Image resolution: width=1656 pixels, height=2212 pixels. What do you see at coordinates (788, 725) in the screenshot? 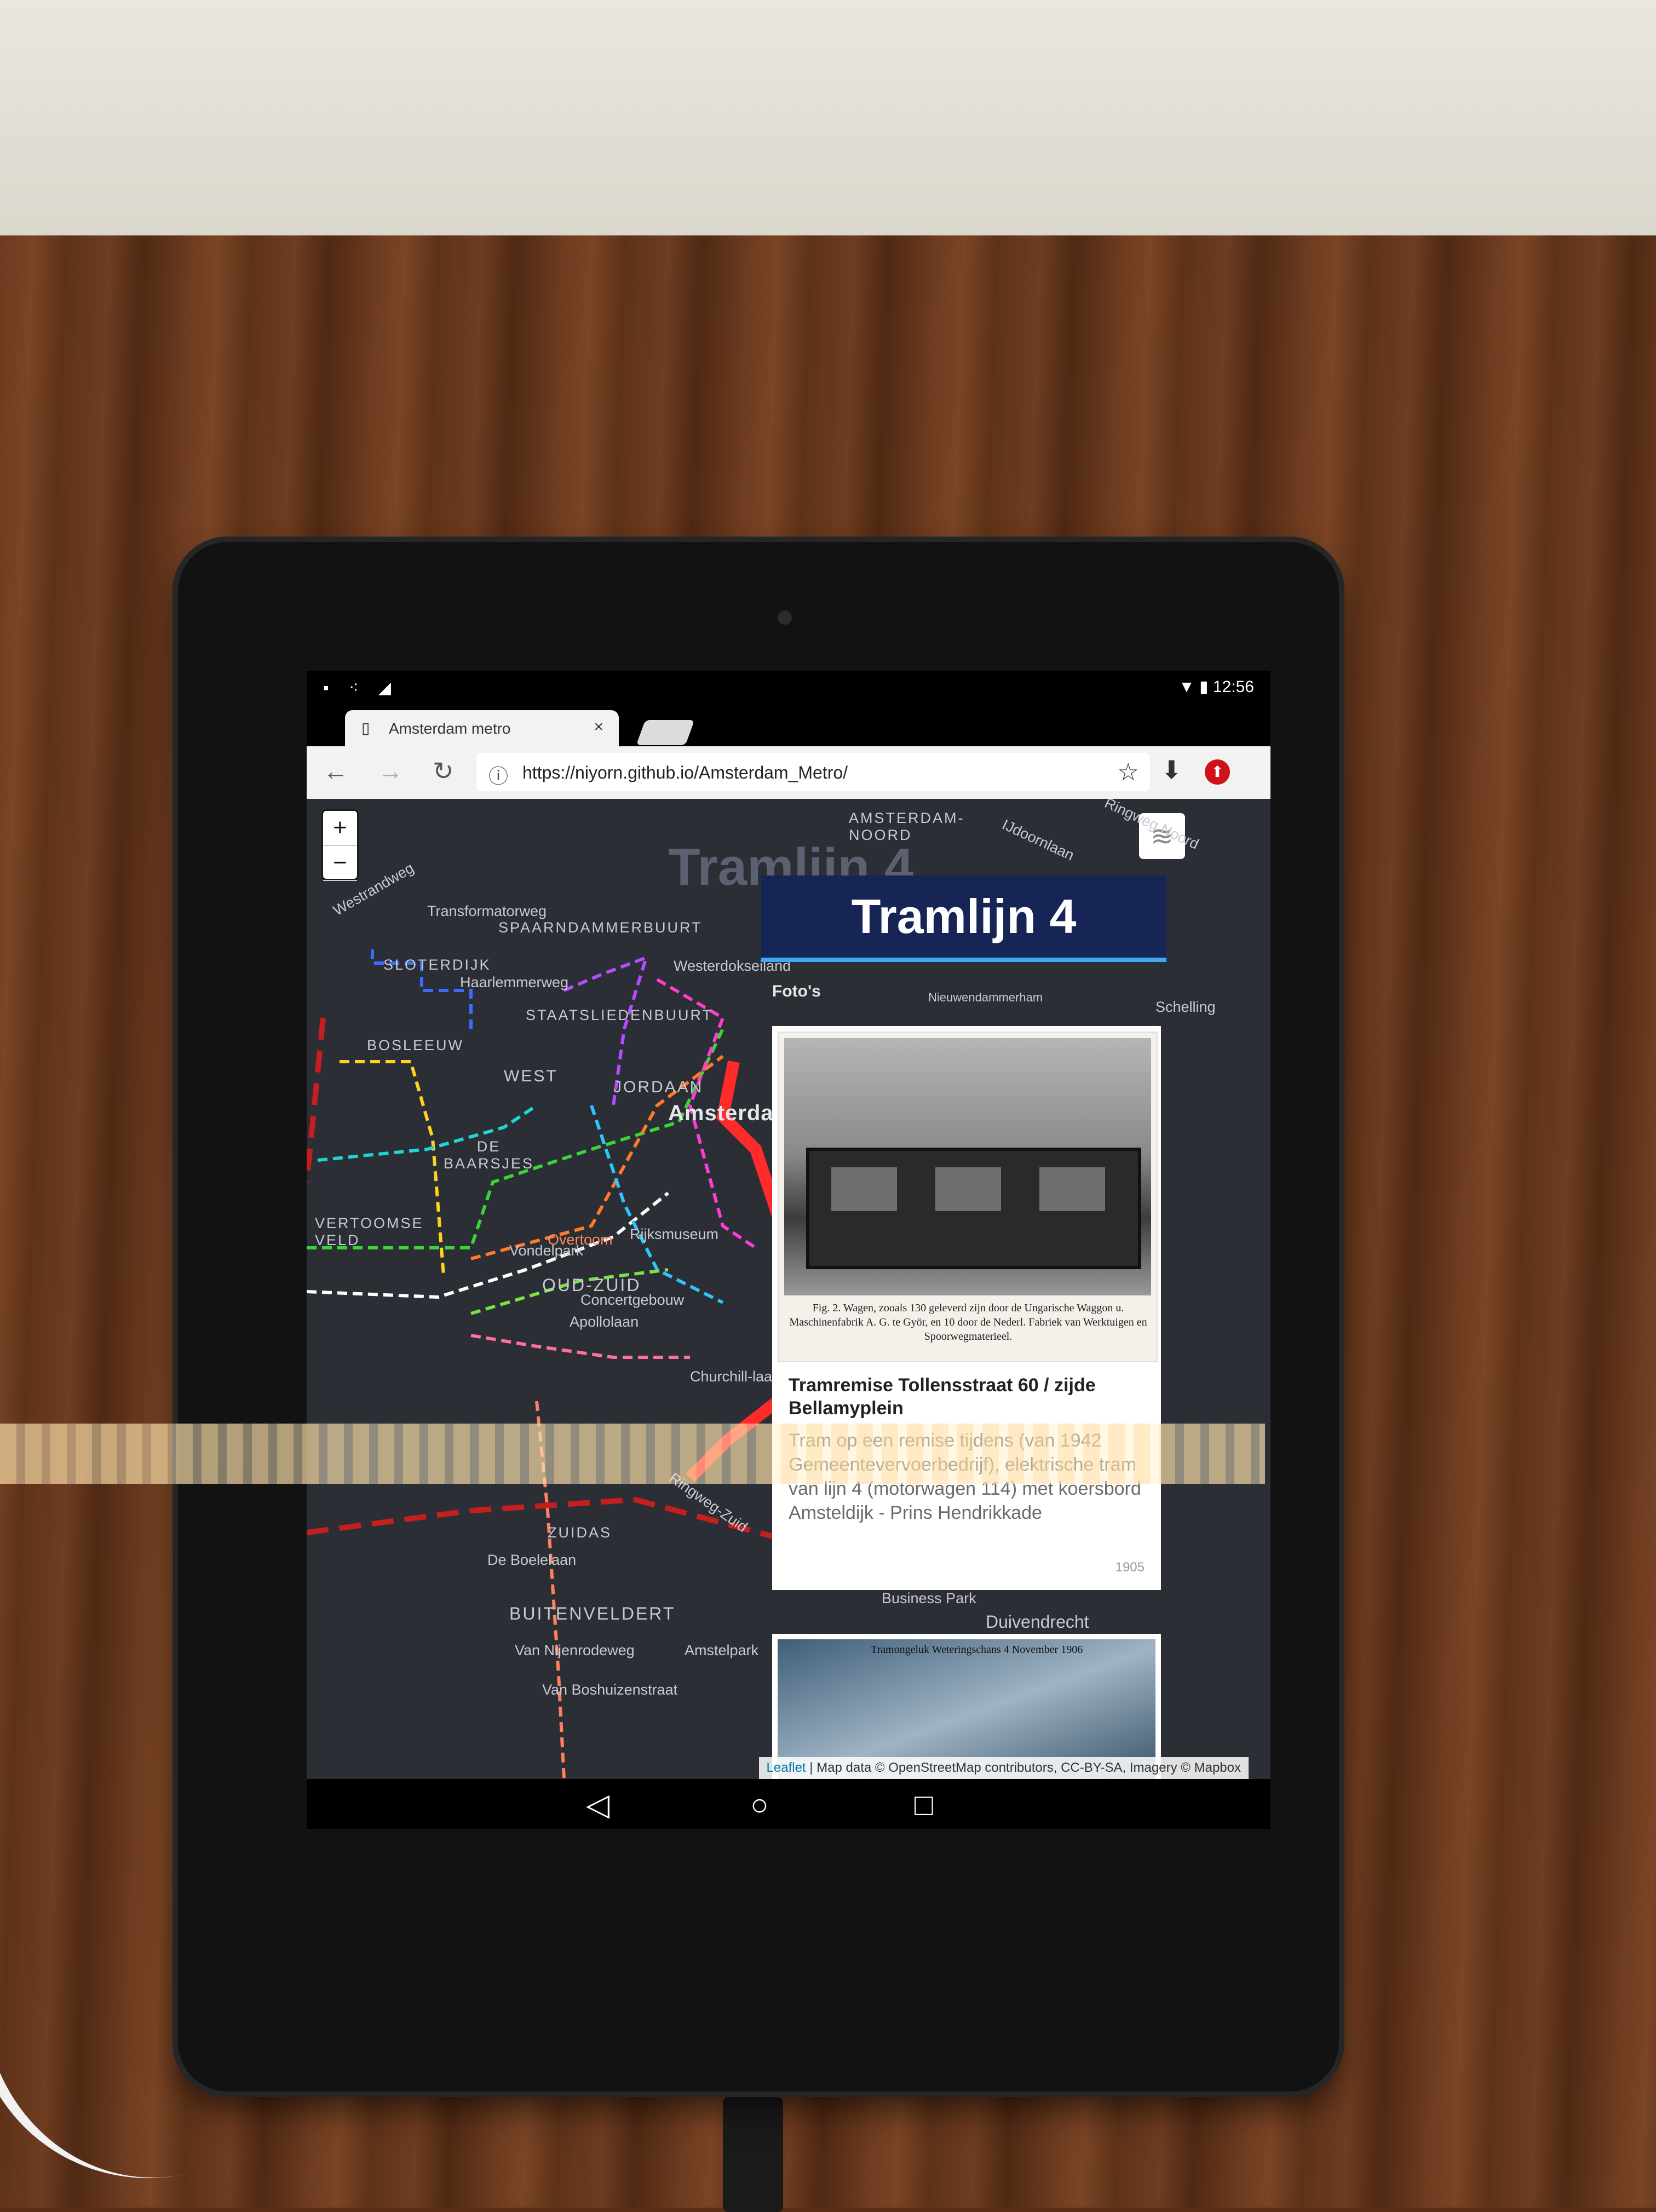
I see `tab-strip: ▯ Amsterdam metro ×` at bounding box center [788, 725].